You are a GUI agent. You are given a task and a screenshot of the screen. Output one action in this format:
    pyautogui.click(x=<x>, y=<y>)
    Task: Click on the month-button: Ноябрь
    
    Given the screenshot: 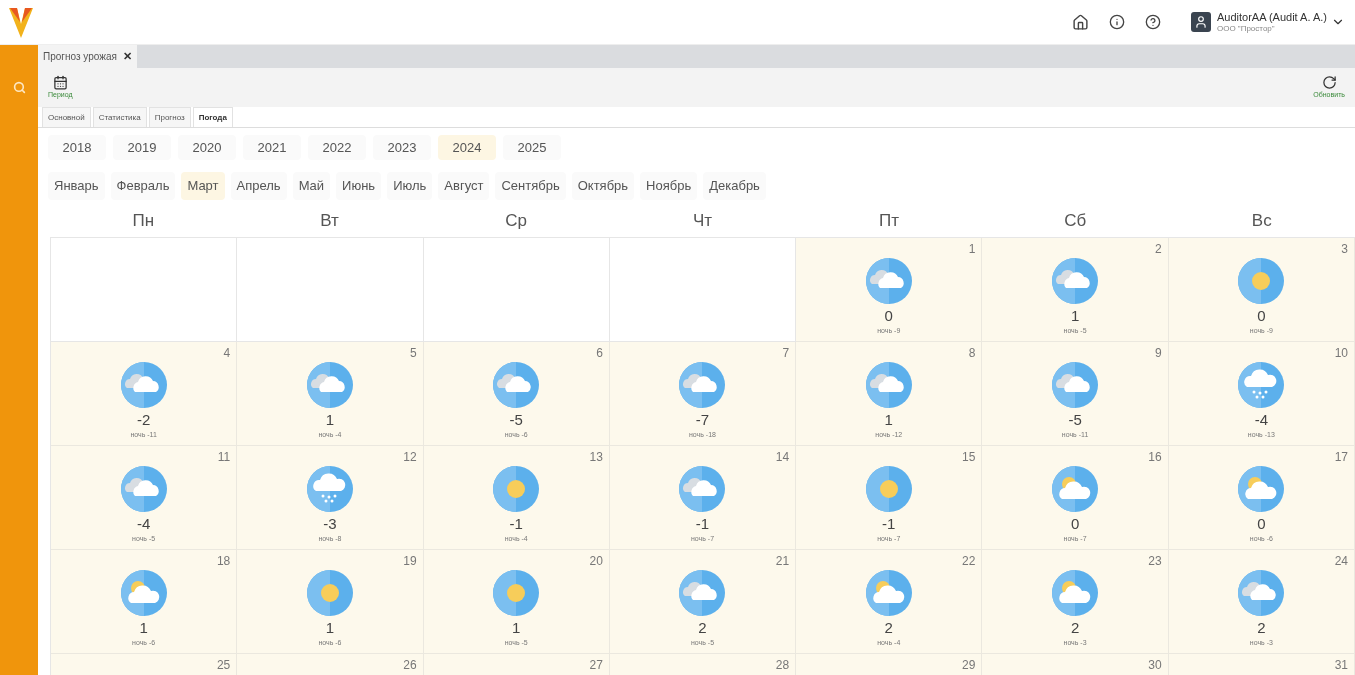 What is the action you would take?
    pyautogui.click(x=669, y=186)
    